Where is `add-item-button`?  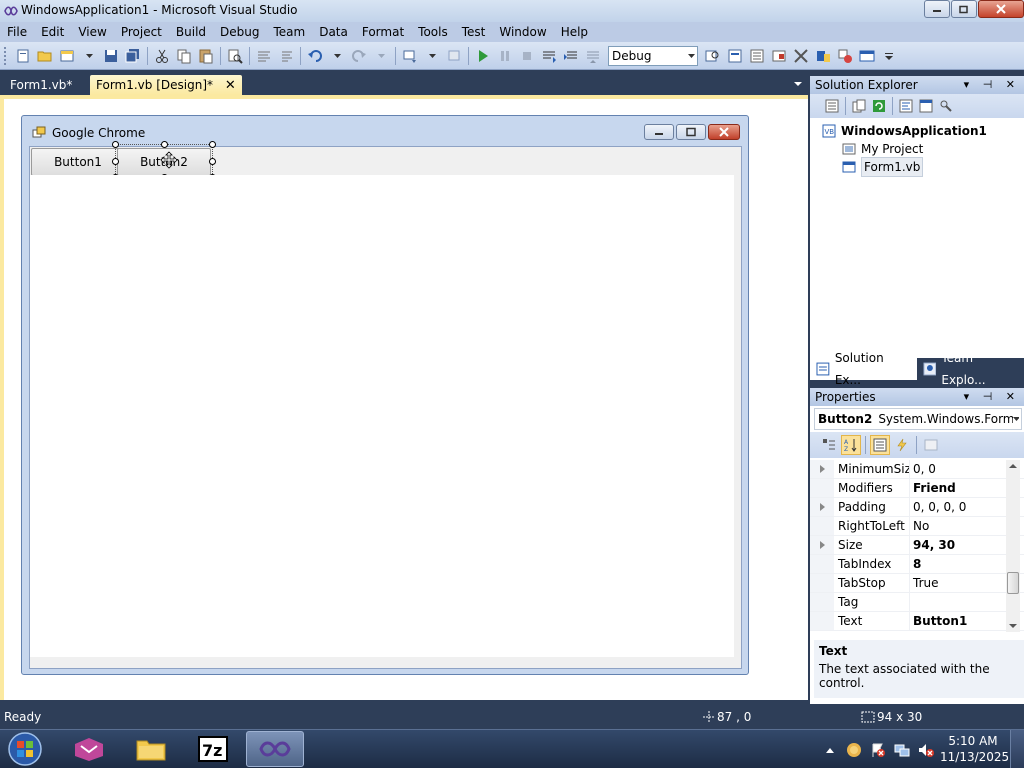
add-item-button is located at coordinates (67, 56).